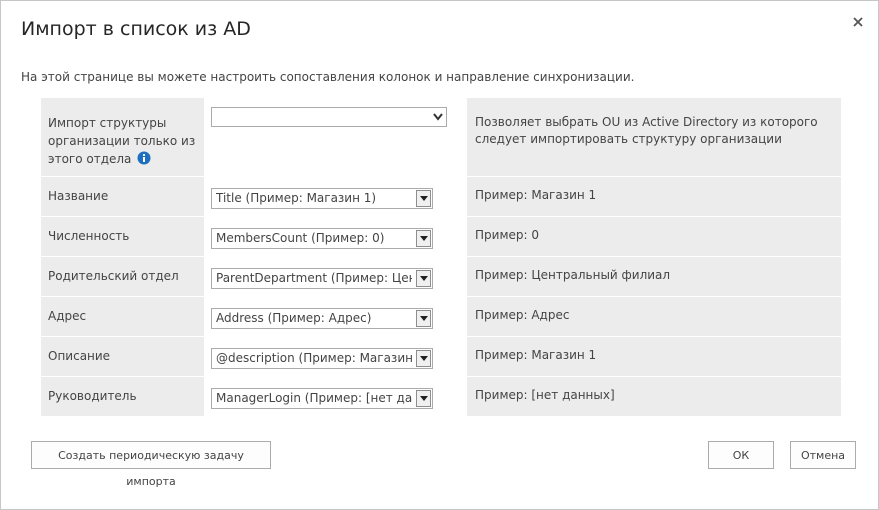 This screenshot has height=510, width=879. I want to click on close-icon, so click(858, 22).